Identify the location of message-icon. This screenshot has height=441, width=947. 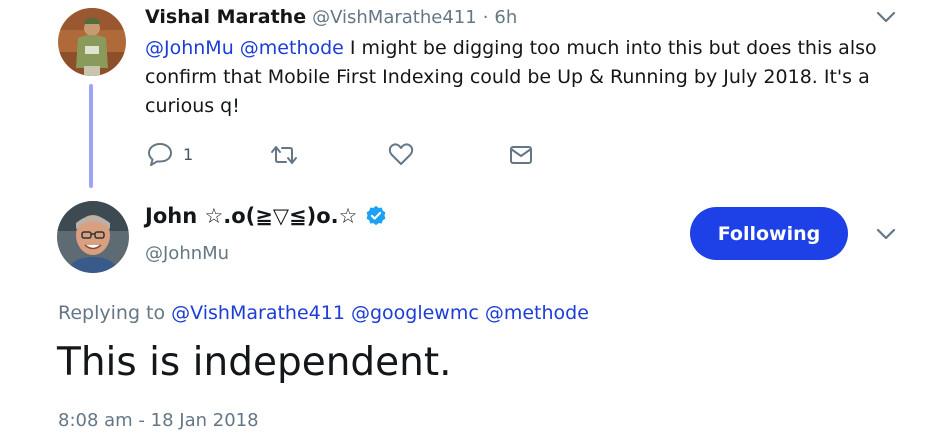
(521, 155).